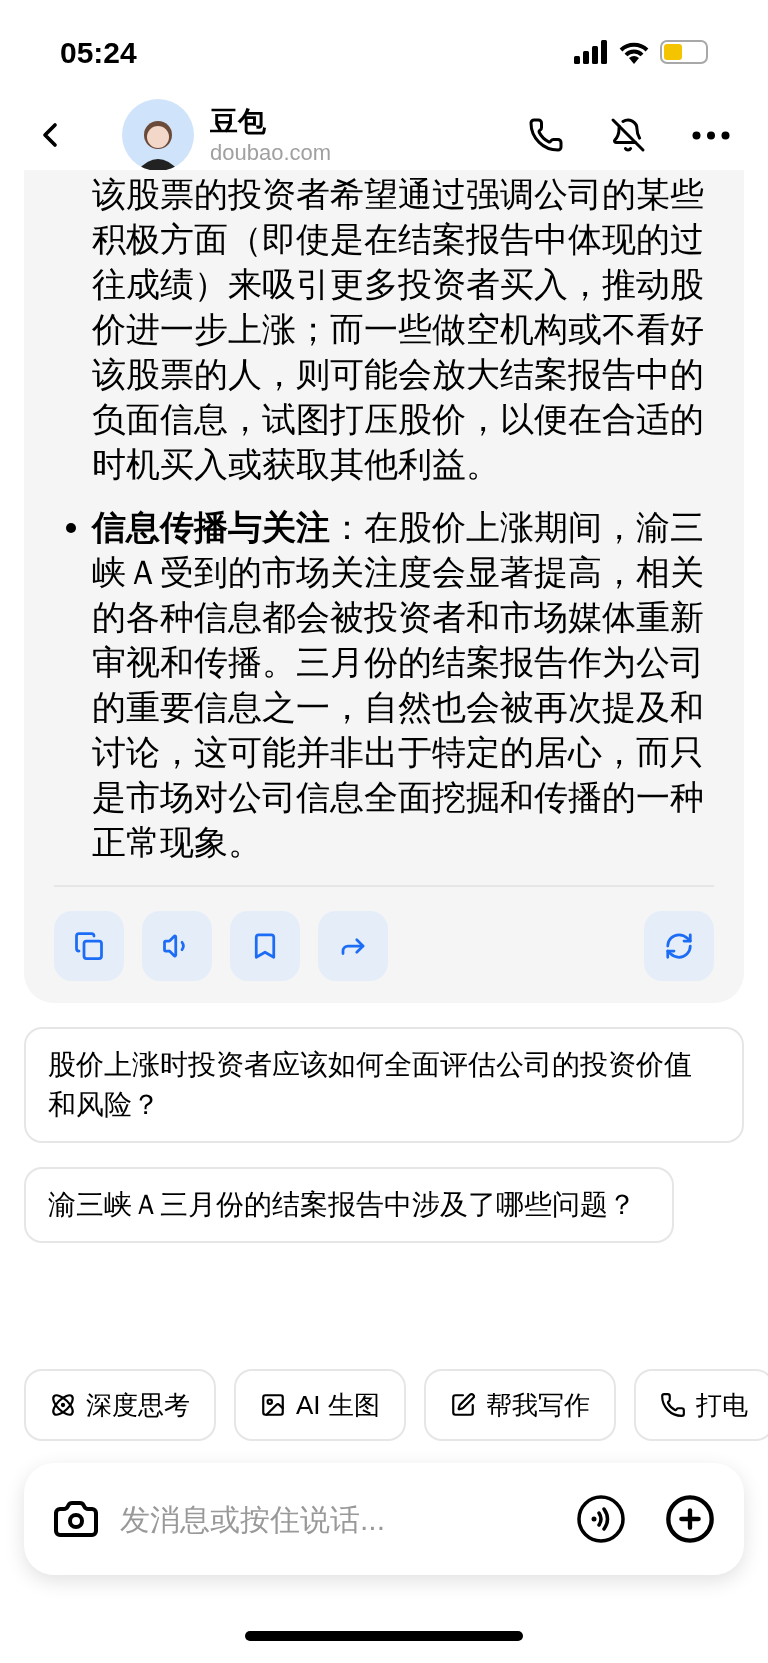 The image size is (768, 1663). I want to click on more-icon, so click(711, 135).